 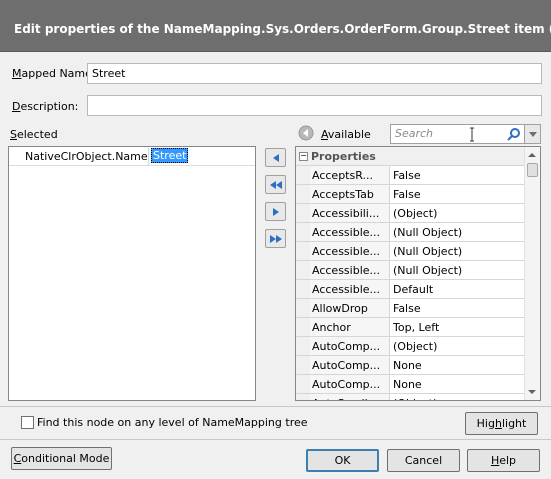 I want to click on property-row: Accessibili... (Object), so click(x=410, y=213).